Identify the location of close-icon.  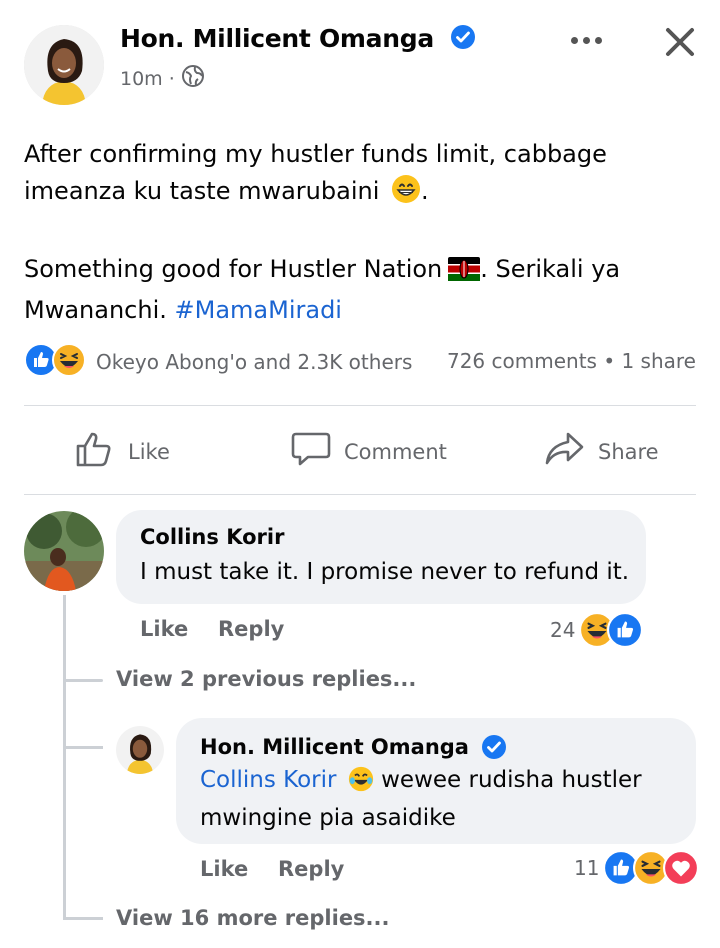
(680, 42).